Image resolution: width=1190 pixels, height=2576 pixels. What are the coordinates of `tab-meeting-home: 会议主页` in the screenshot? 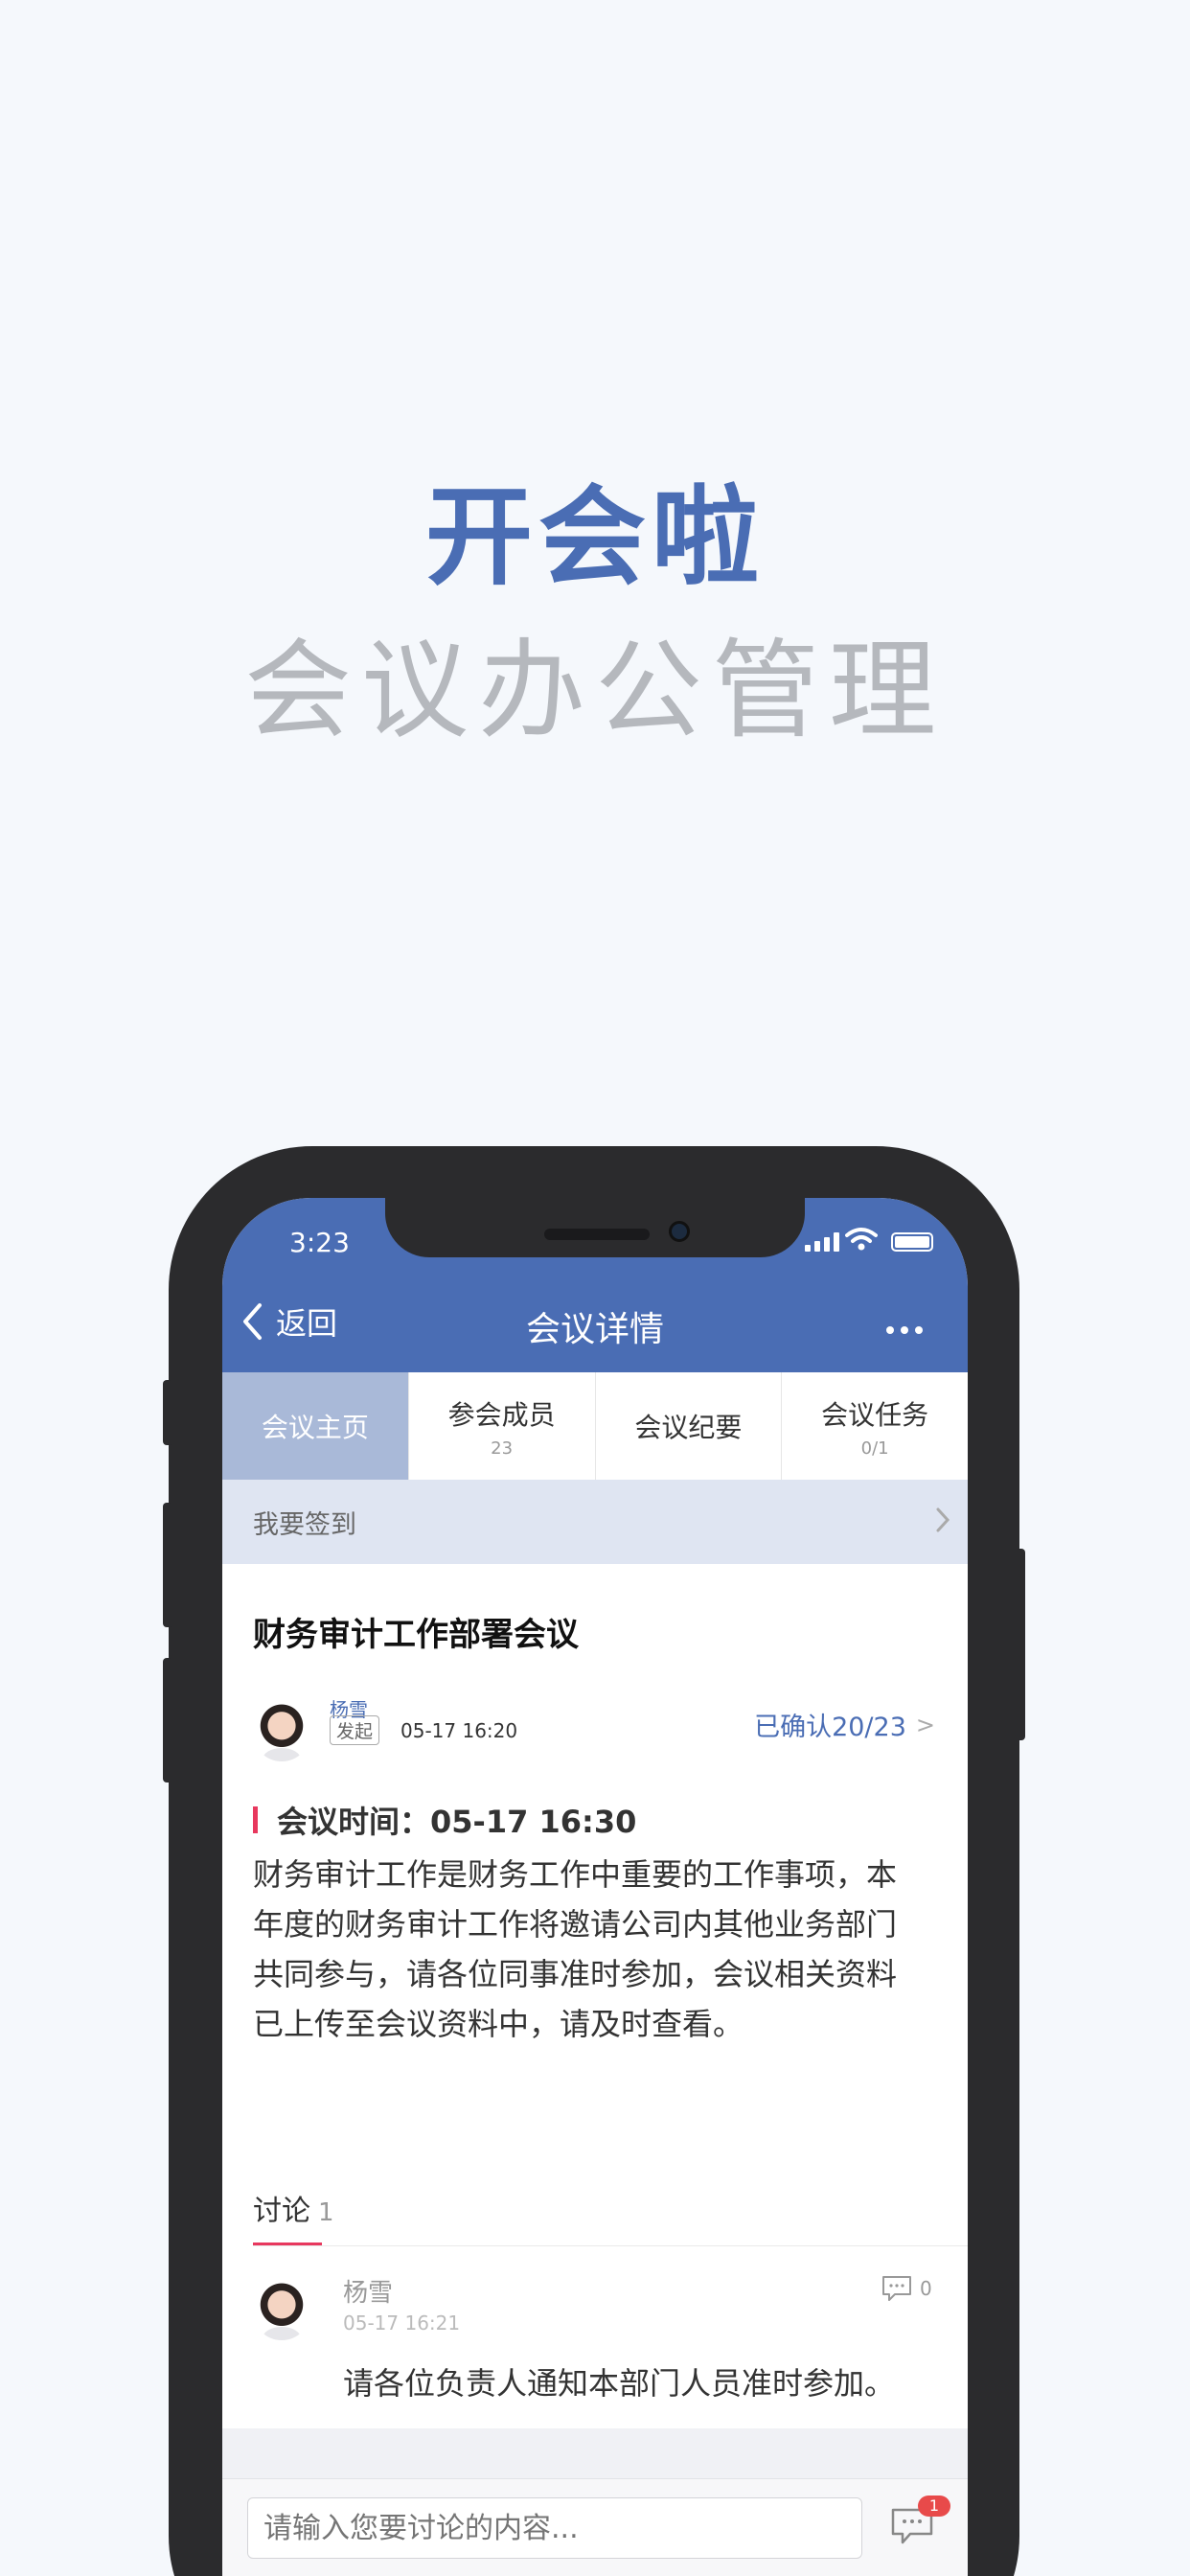 It's located at (316, 1426).